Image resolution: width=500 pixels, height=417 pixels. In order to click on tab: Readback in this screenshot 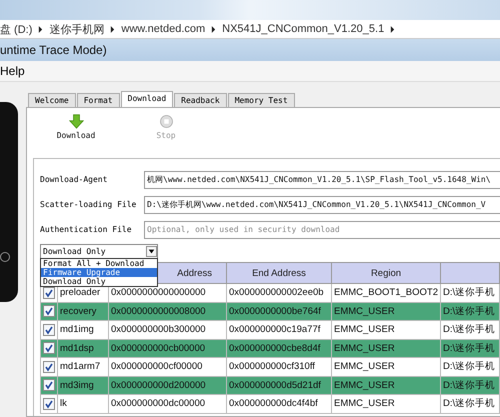, I will do `click(200, 100)`.